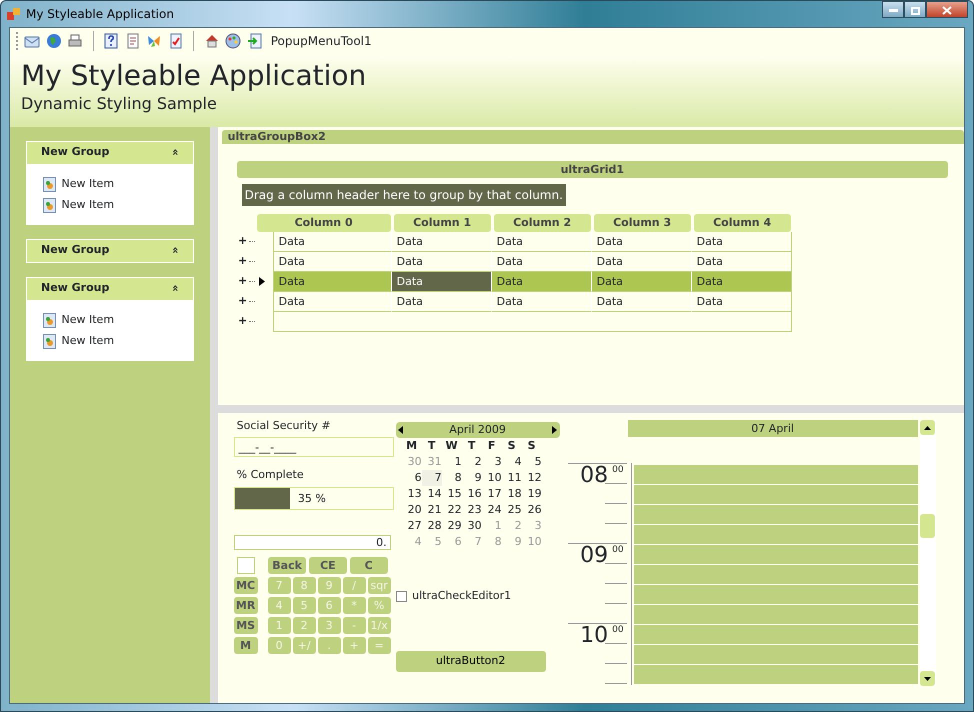 This screenshot has height=712, width=974. I want to click on hour-label: 10, so click(594, 636).